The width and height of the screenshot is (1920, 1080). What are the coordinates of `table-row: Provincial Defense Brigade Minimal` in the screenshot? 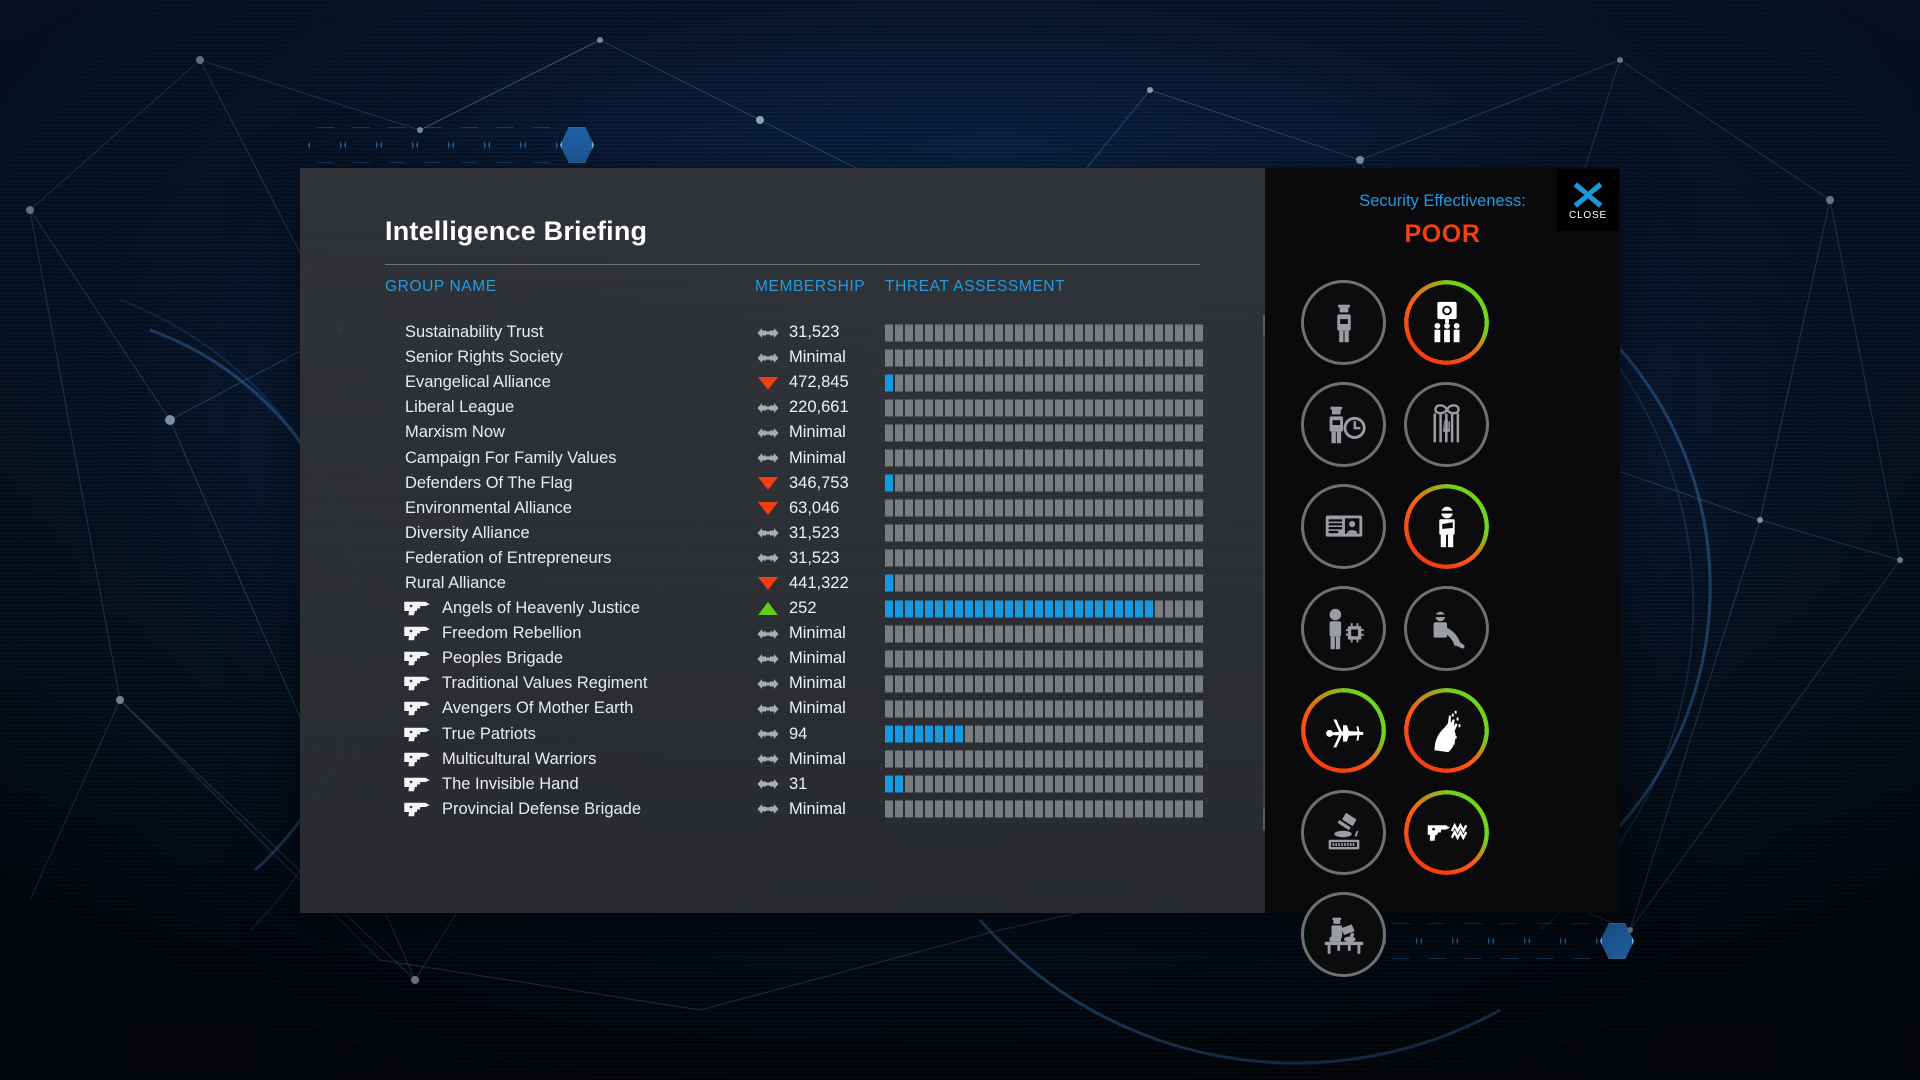 It's located at (825, 809).